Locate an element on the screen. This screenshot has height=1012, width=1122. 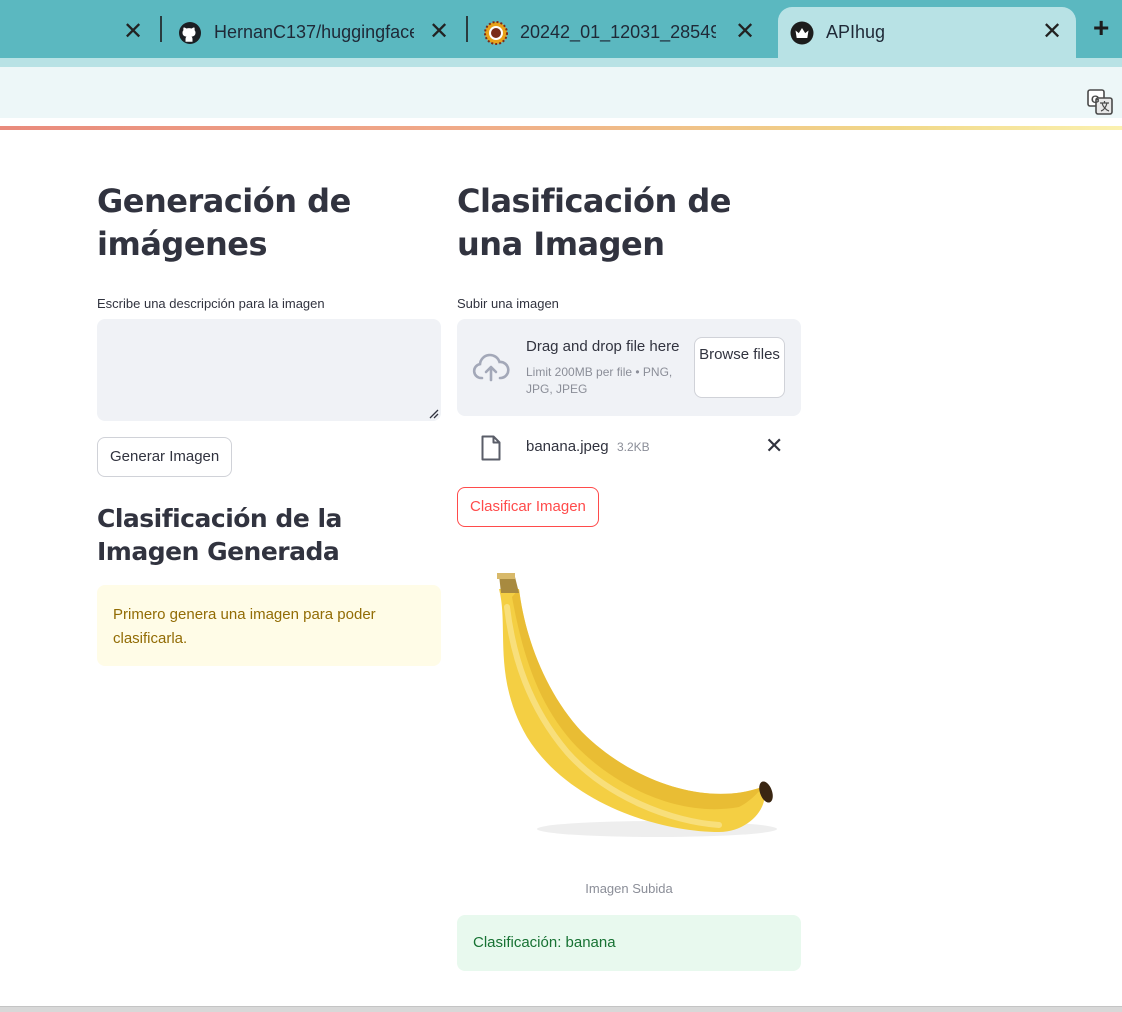
classification-result: Clasificación: banana is located at coordinates (629, 943).